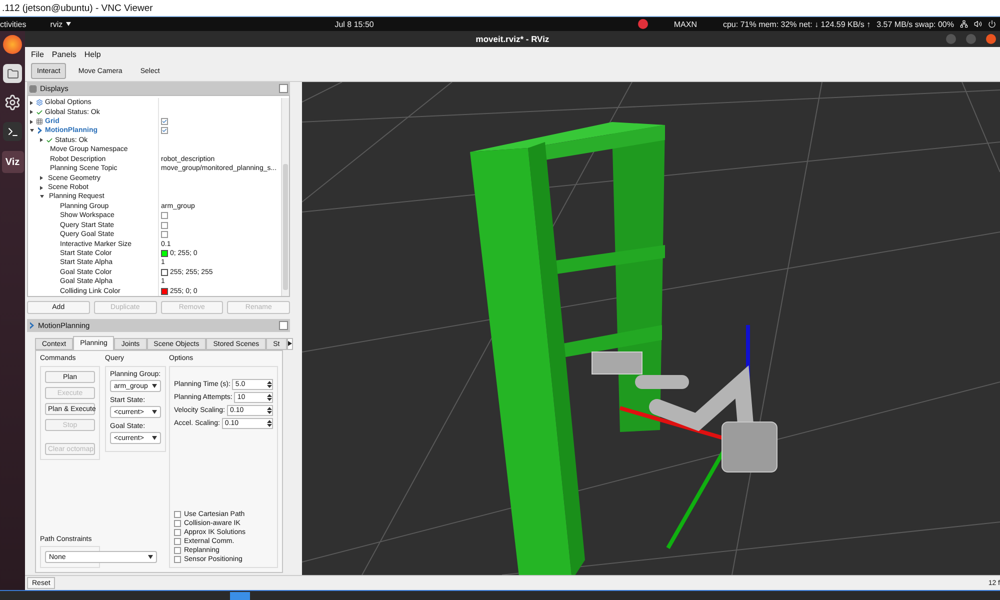 This screenshot has height=600, width=1000. Describe the element at coordinates (354, 24) in the screenshot. I see `clock: Jul 8 15:50` at that location.